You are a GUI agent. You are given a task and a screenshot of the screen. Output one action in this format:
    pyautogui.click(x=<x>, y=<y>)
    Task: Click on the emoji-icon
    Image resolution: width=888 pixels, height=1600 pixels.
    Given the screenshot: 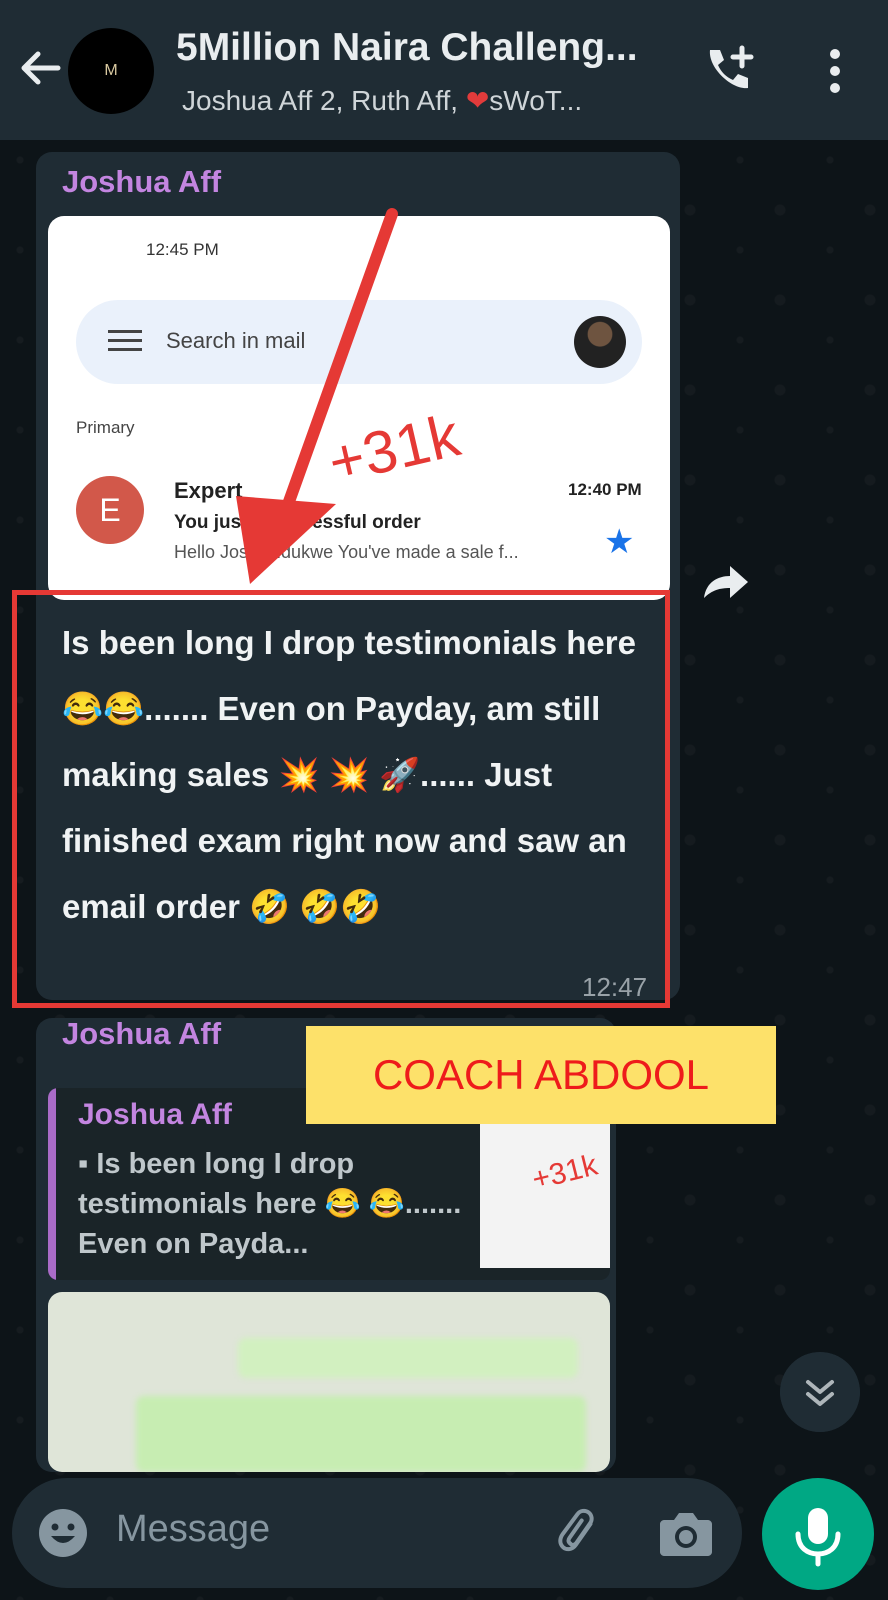 What is the action you would take?
    pyautogui.click(x=63, y=1533)
    